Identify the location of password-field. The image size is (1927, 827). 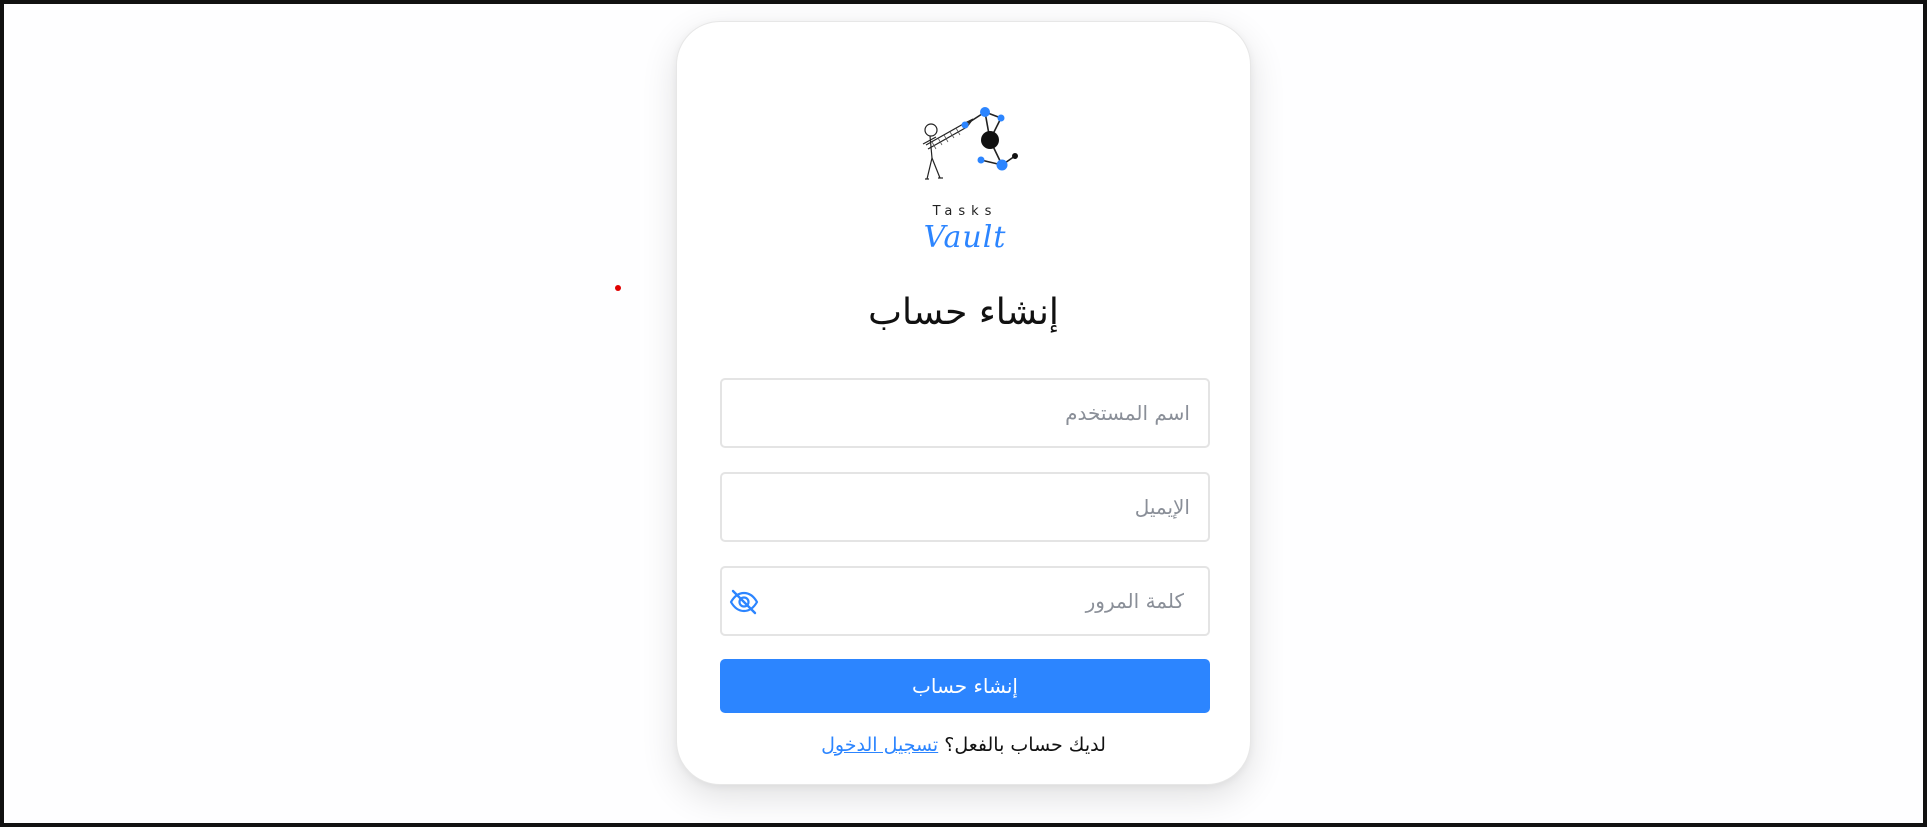
(965, 601).